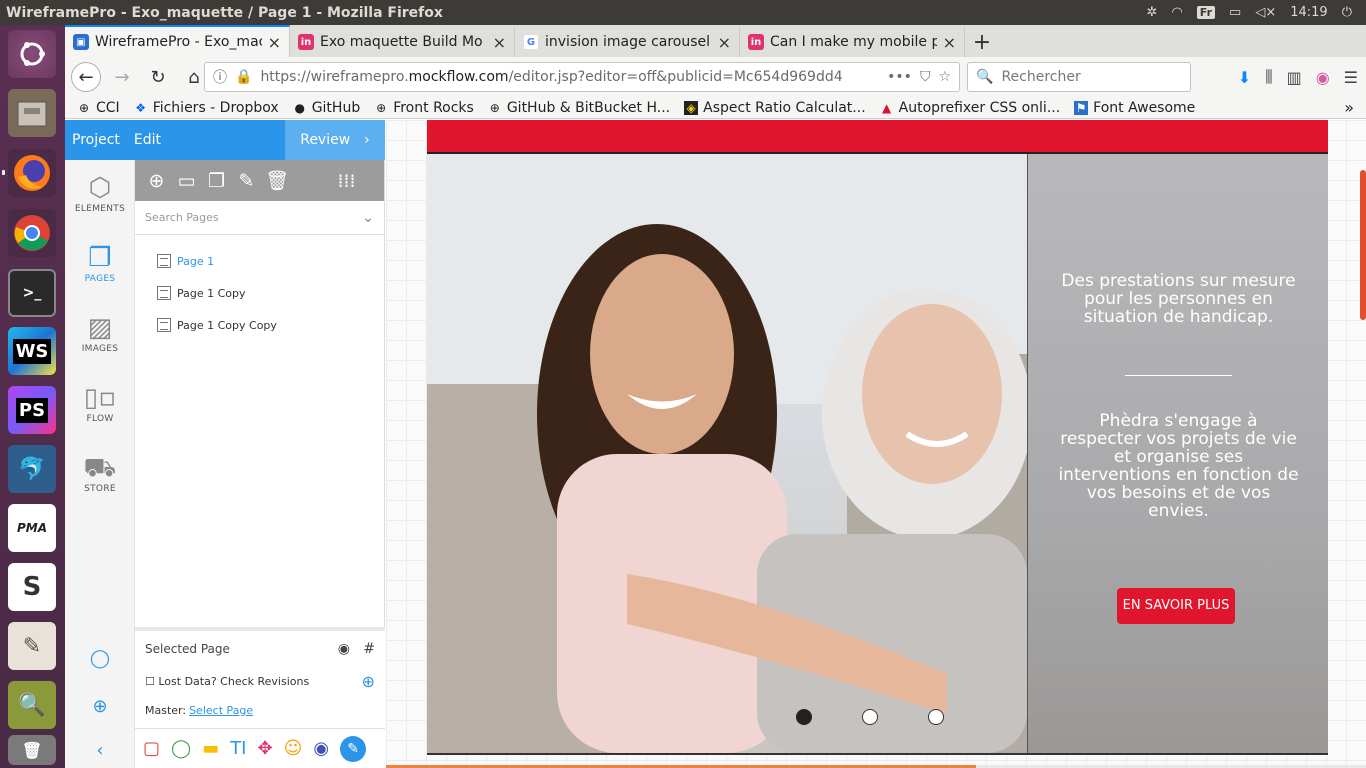  What do you see at coordinates (216, 181) in the screenshot?
I see `duplicate-icon: ❐` at bounding box center [216, 181].